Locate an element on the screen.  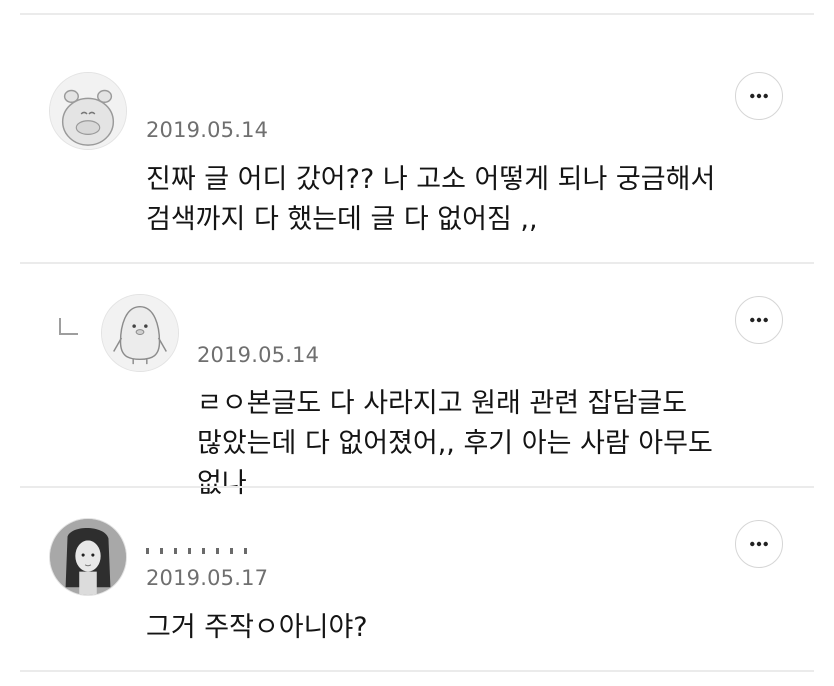
divider-top is located at coordinates (417, 14).